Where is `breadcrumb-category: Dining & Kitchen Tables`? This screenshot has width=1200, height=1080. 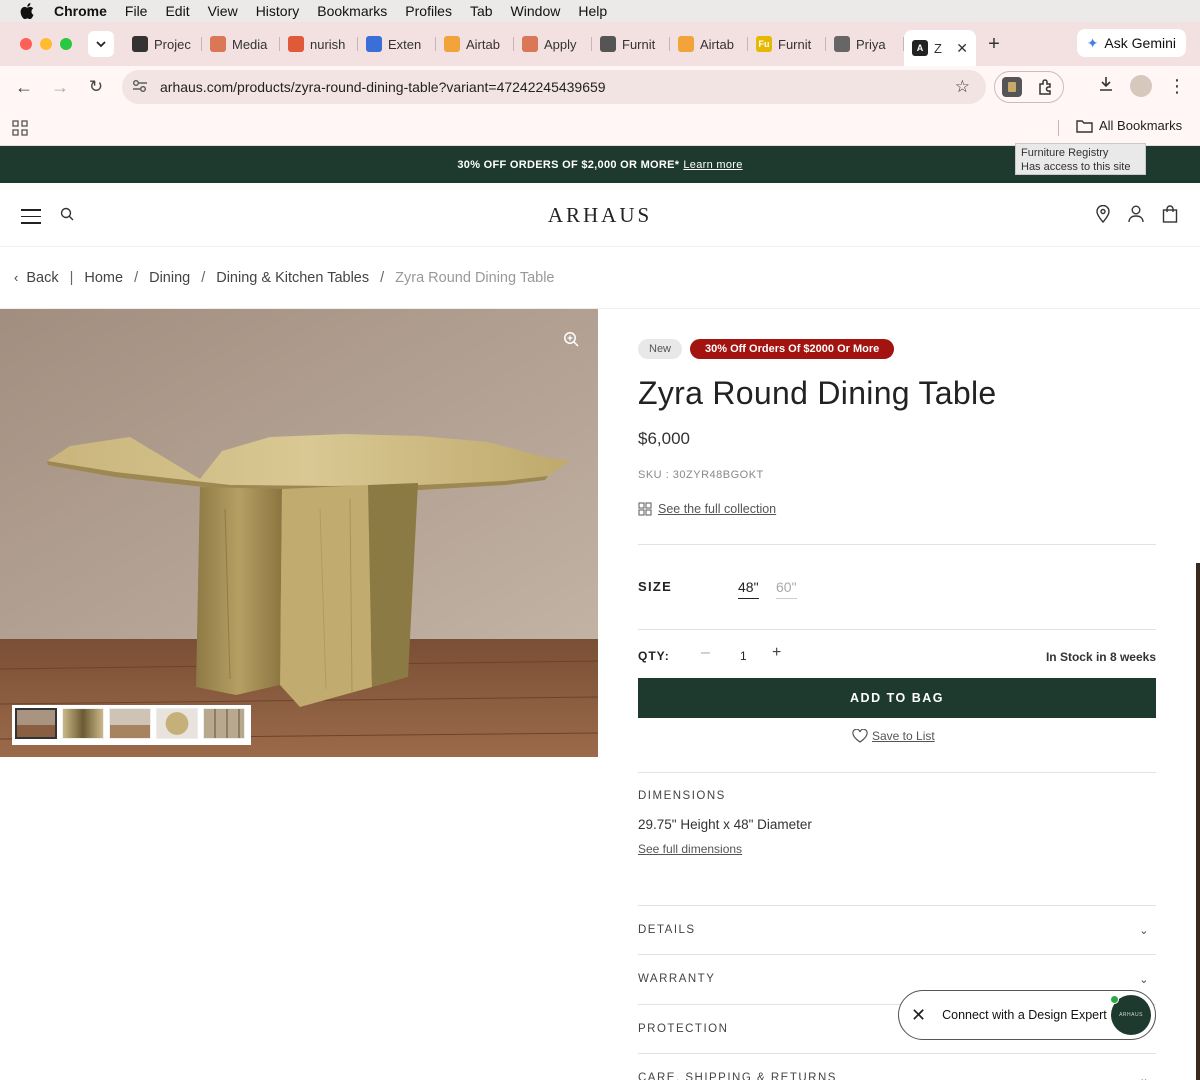
breadcrumb-category: Dining & Kitchen Tables is located at coordinates (292, 278).